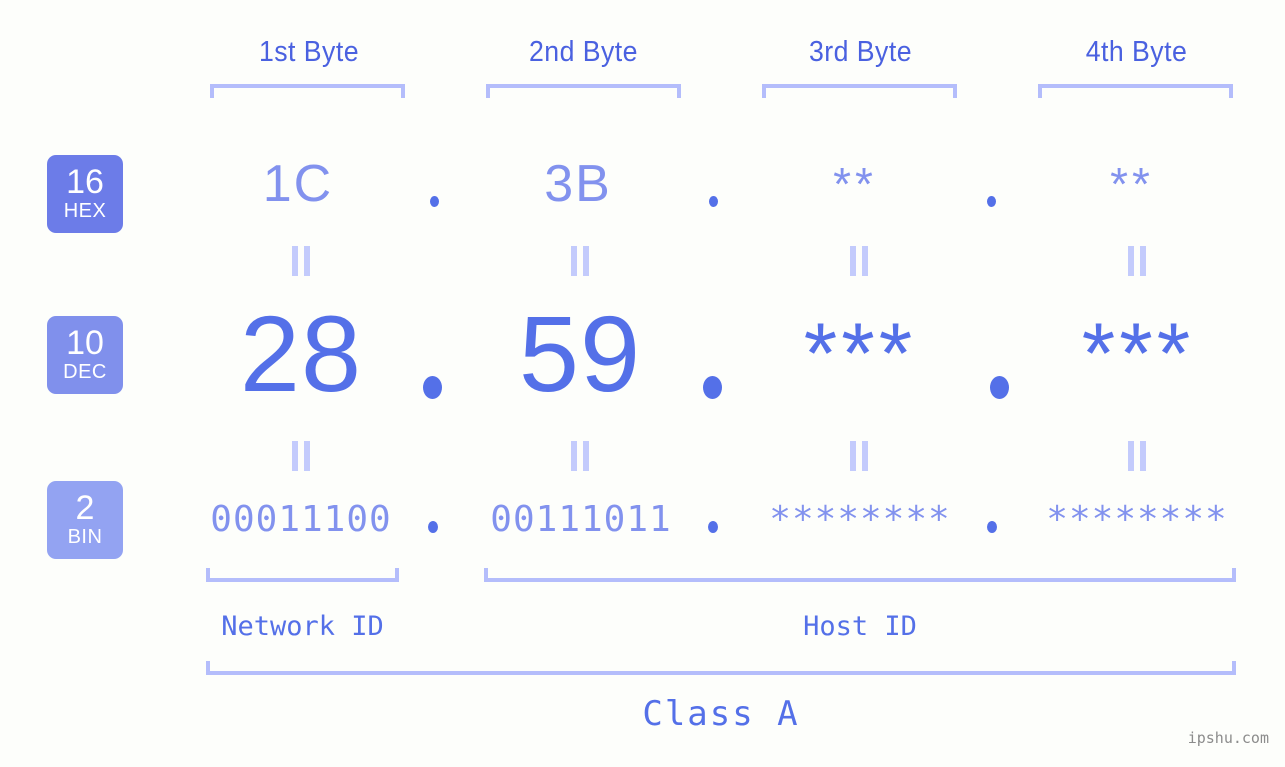  I want to click on bin-byte-1-value: 00011100, so click(301, 519).